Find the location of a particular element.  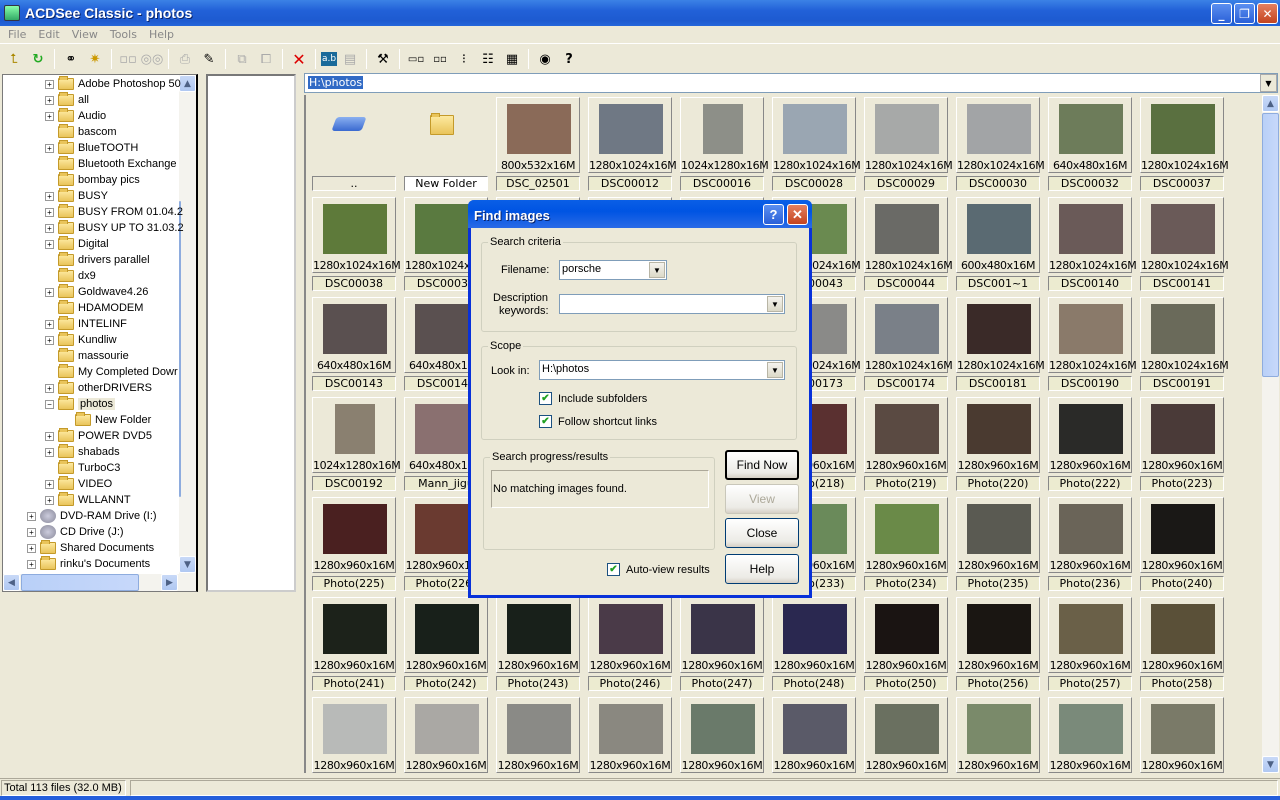

tree-item: + CD Drive (J:) is located at coordinates (75, 532).